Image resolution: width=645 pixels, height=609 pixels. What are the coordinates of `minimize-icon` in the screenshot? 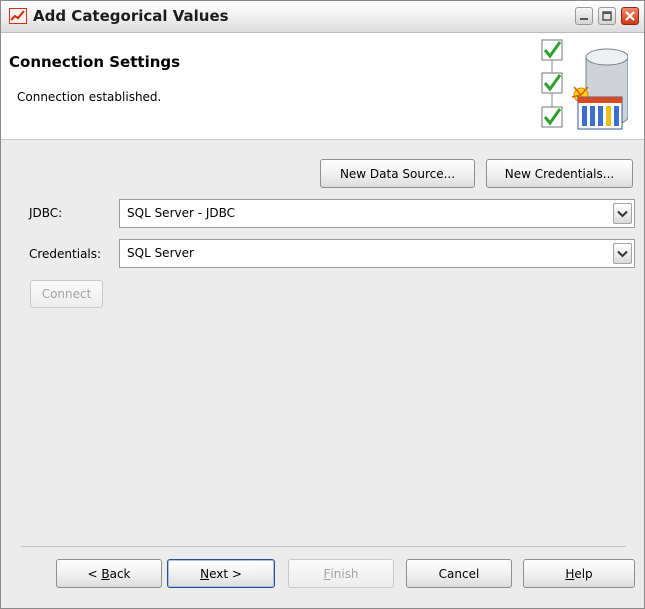 It's located at (584, 16).